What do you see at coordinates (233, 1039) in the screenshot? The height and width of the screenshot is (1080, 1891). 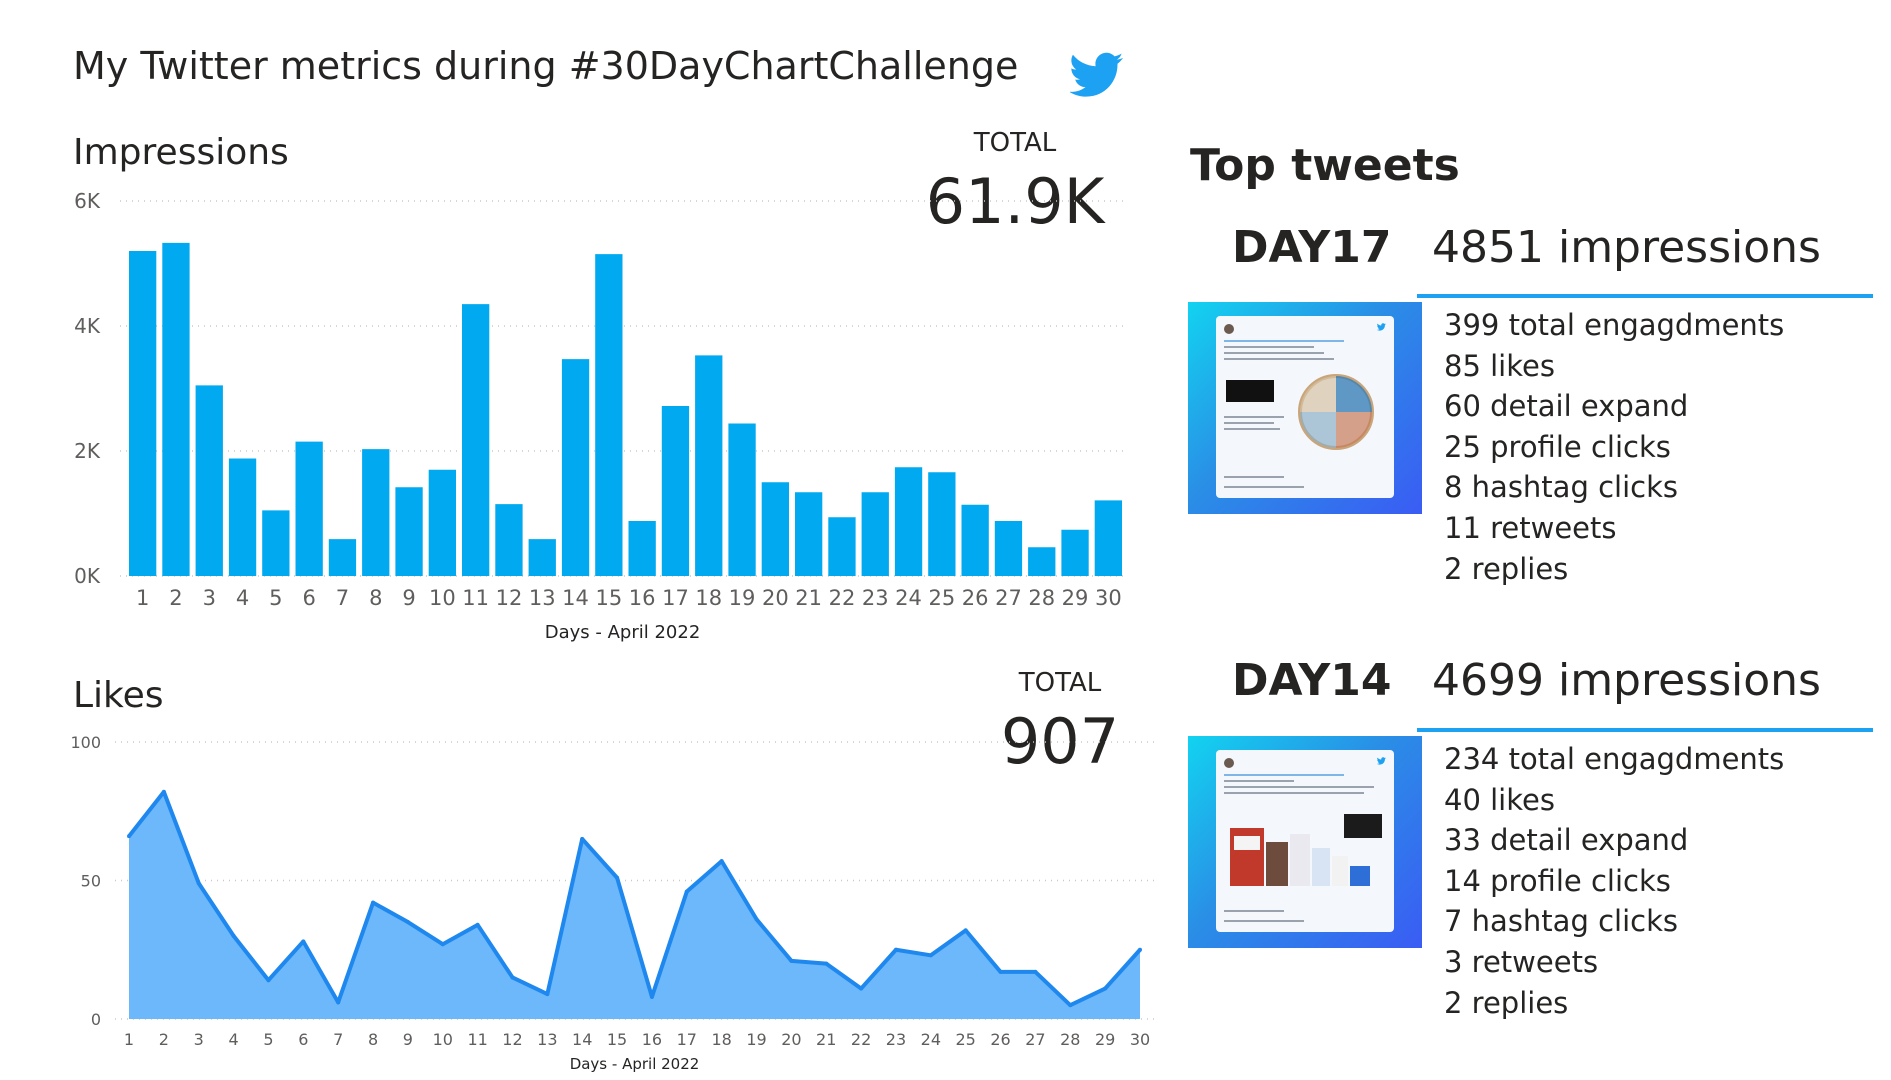 I see `x-tick-label: 4` at bounding box center [233, 1039].